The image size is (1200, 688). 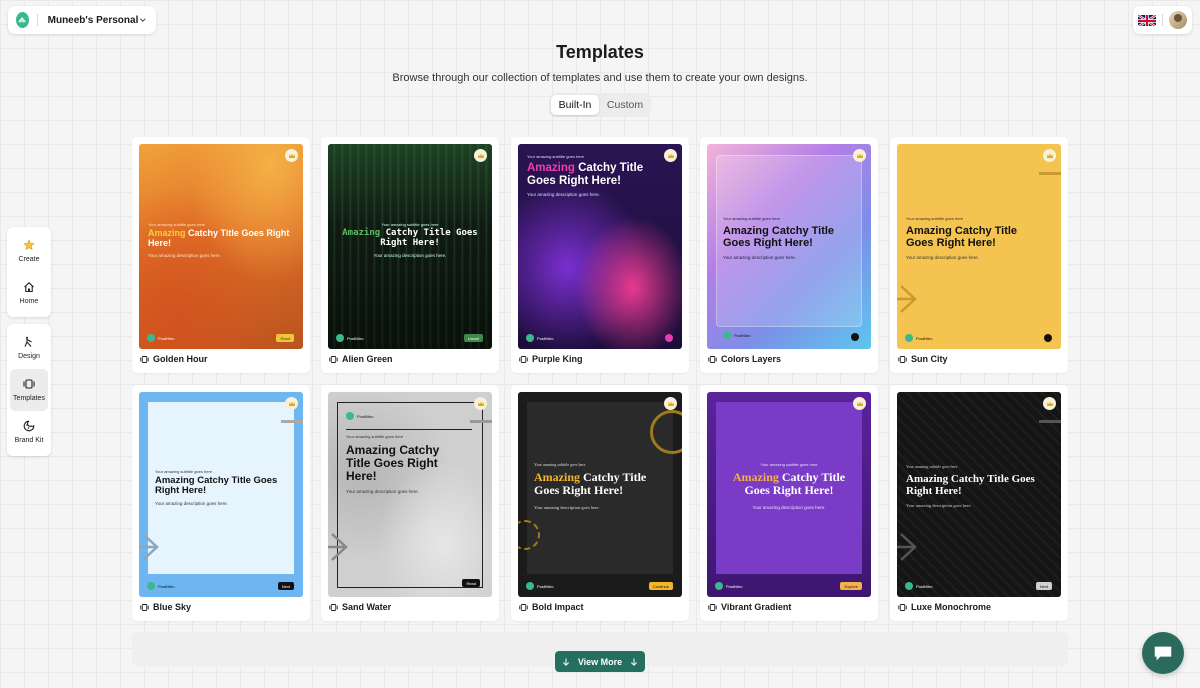 I want to click on app-logo-icon, so click(x=22, y=20).